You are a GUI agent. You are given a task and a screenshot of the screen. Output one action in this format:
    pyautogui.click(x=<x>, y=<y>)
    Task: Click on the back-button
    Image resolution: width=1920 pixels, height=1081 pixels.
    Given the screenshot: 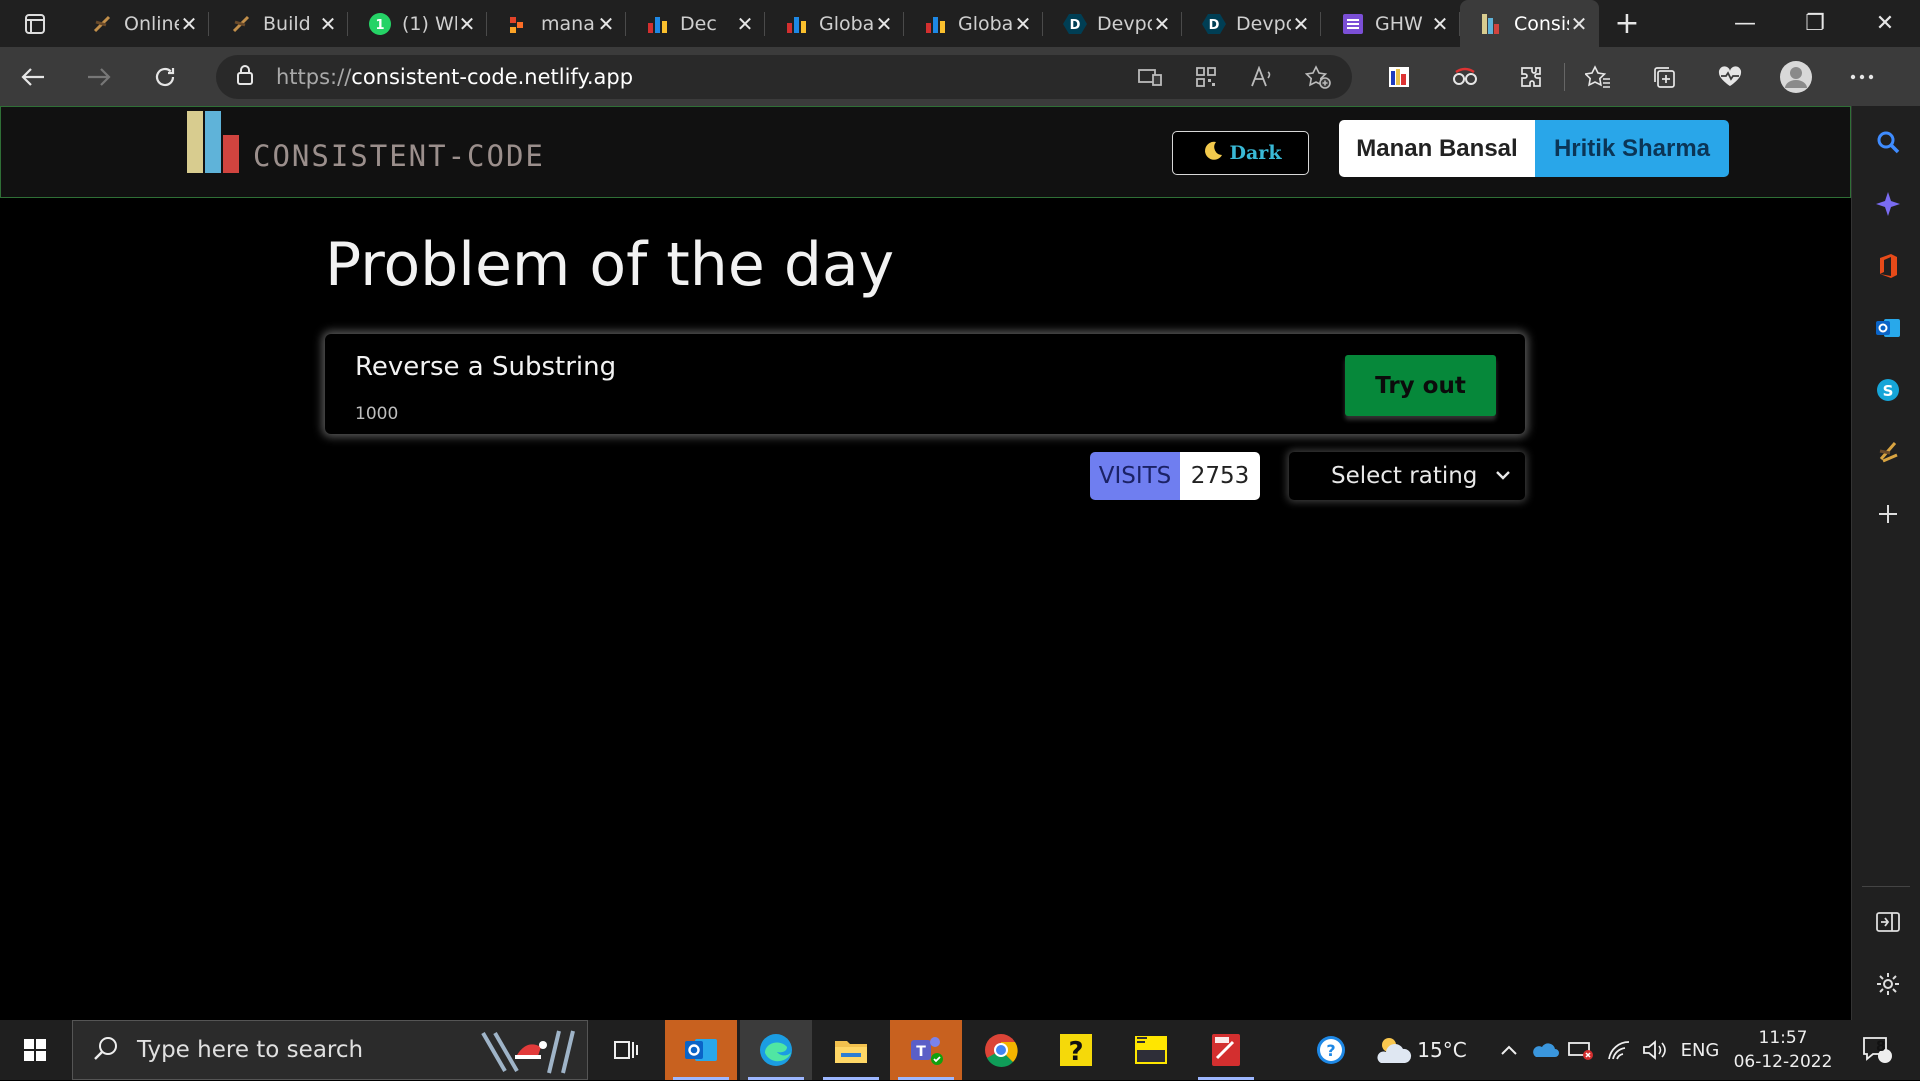 What is the action you would take?
    pyautogui.click(x=33, y=76)
    